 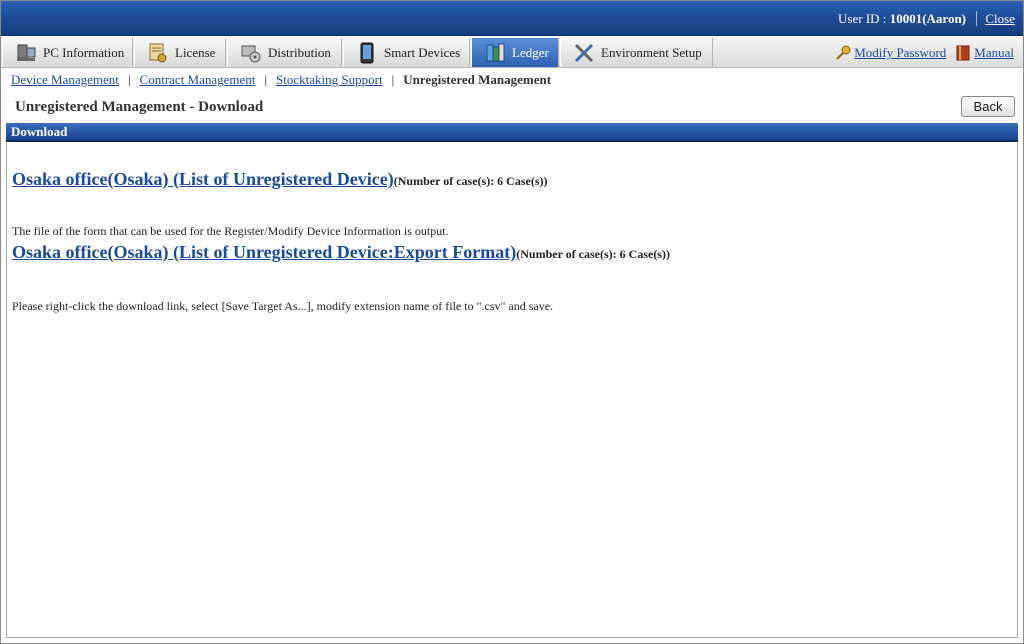 What do you see at coordinates (512, 18) in the screenshot?
I see `top-header-bar: User ID : 10001(Aaron) Close` at bounding box center [512, 18].